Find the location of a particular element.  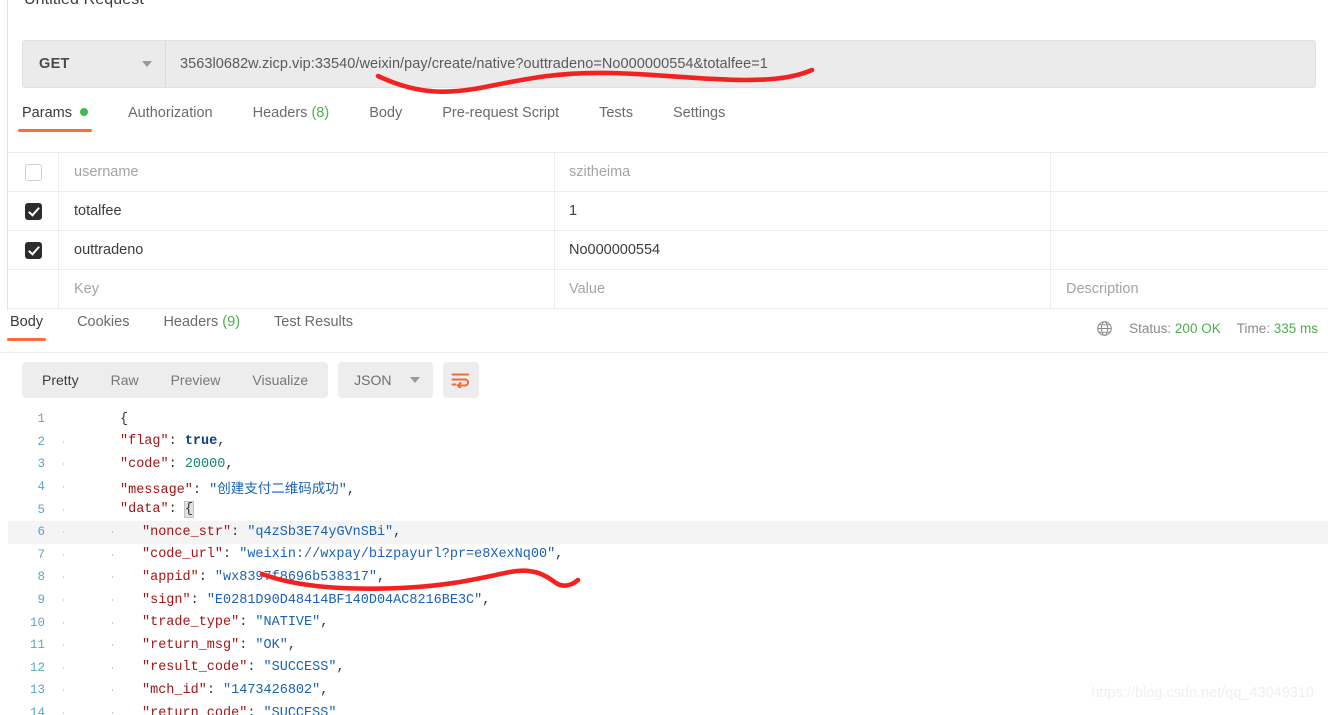

line-number: 3 is located at coordinates (41, 464).